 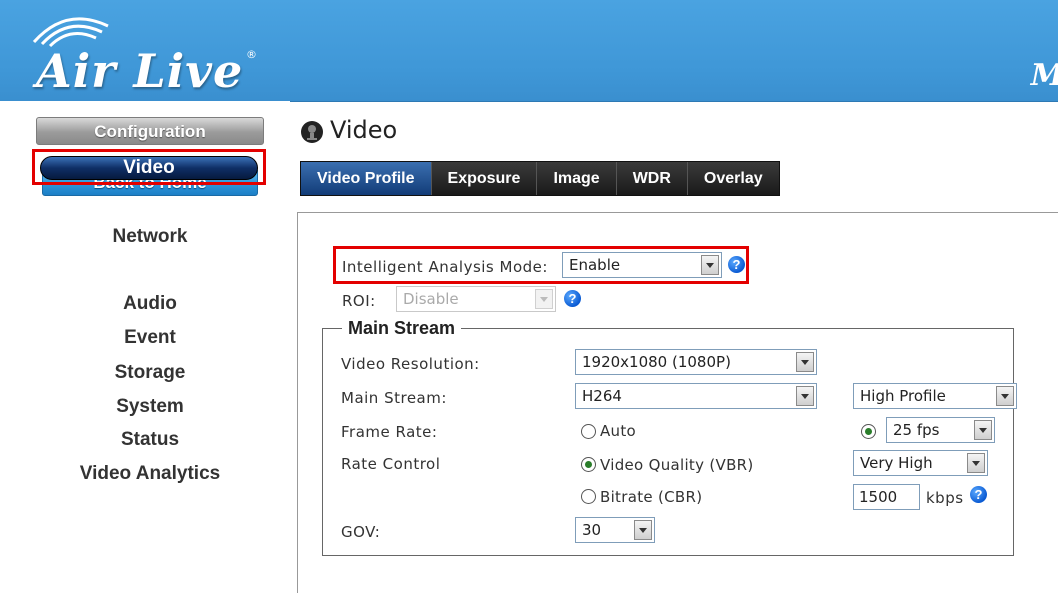 I want to click on tab-image: Image, so click(x=577, y=178).